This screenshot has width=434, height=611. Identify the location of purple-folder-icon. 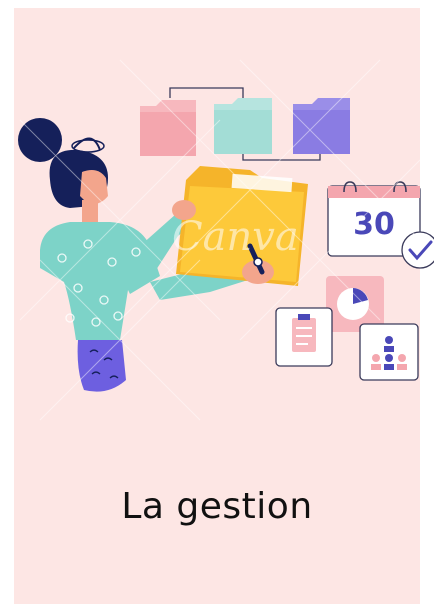
(321, 126).